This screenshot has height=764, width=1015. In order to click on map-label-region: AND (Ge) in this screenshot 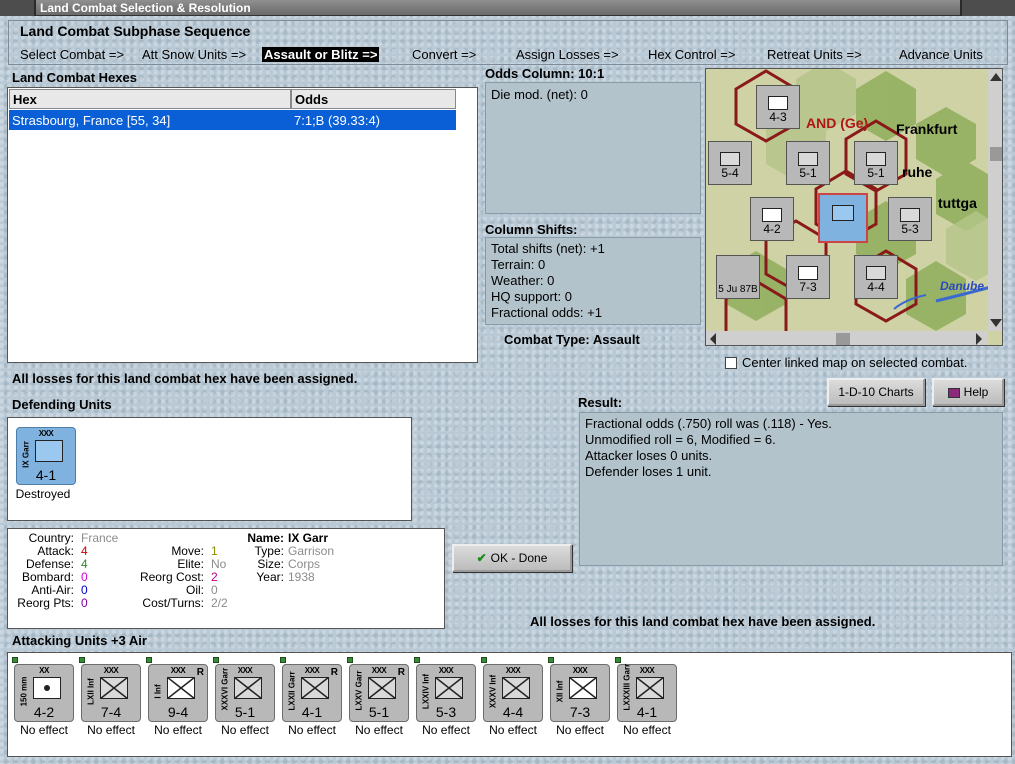, I will do `click(837, 123)`.